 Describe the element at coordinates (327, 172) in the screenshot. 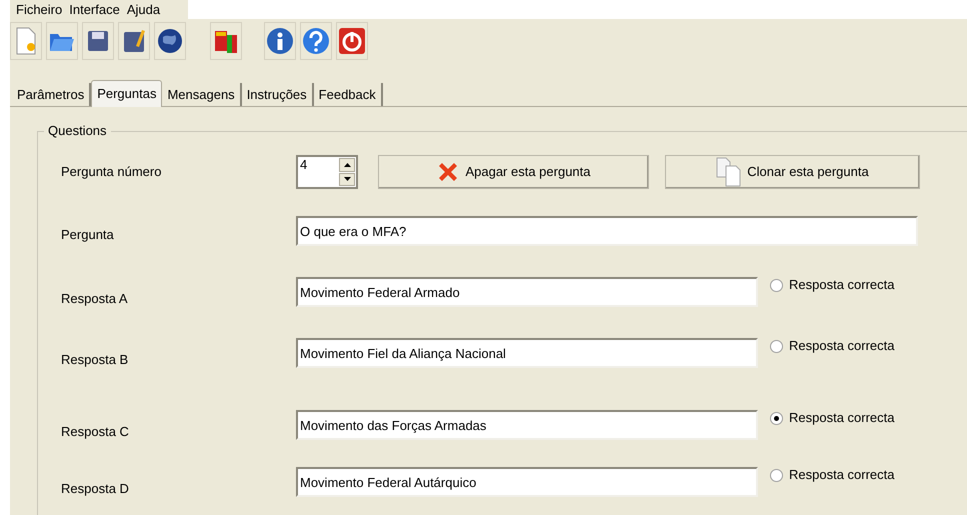

I see `number-spinner: 4` at that location.